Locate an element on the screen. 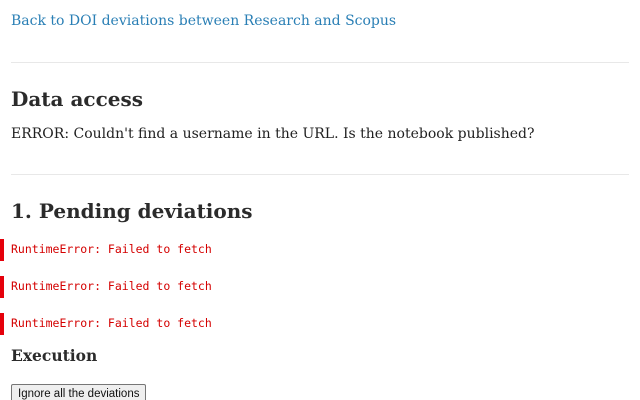  execution-heading: Execution is located at coordinates (54, 355).